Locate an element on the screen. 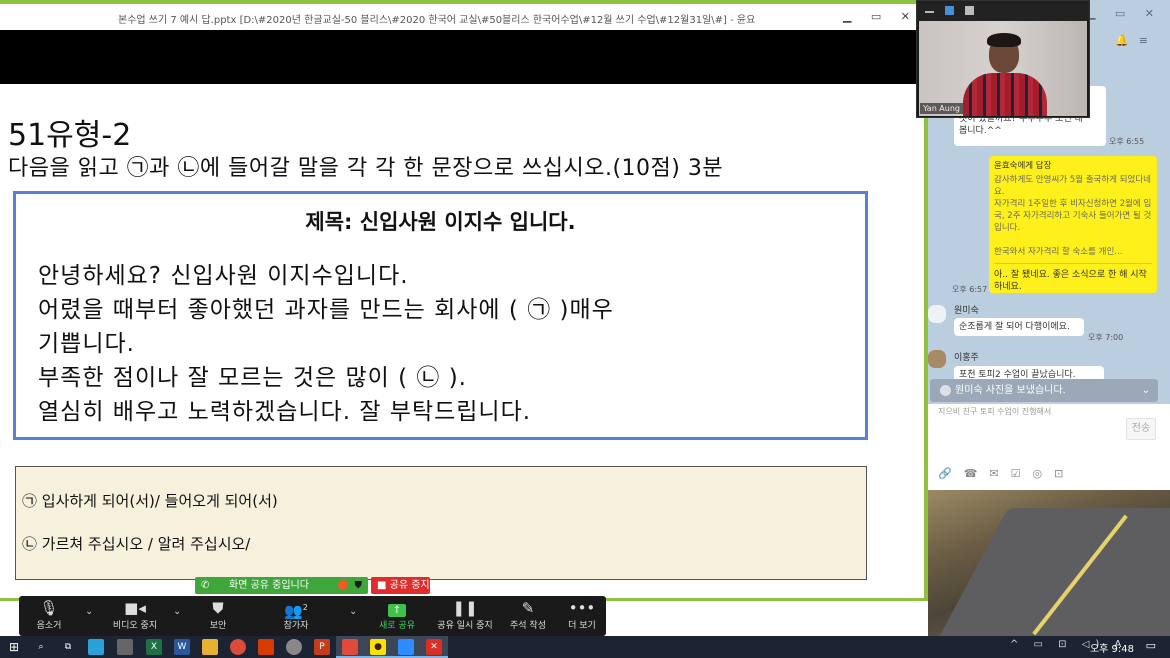 The height and width of the screenshot is (658, 1170). windows-start-icon: ⊞ is located at coordinates (14, 647).